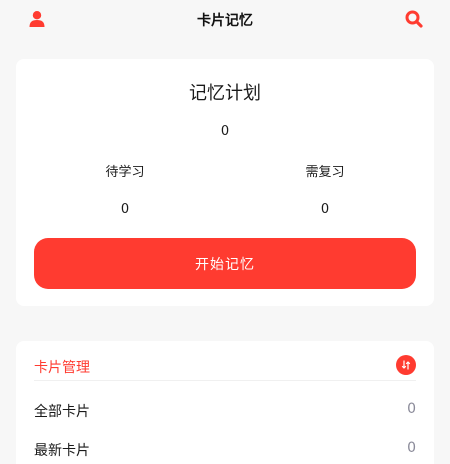 The width and height of the screenshot is (450, 464). Describe the element at coordinates (225, 368) in the screenshot. I see `card-management-header: 卡片管理` at that location.